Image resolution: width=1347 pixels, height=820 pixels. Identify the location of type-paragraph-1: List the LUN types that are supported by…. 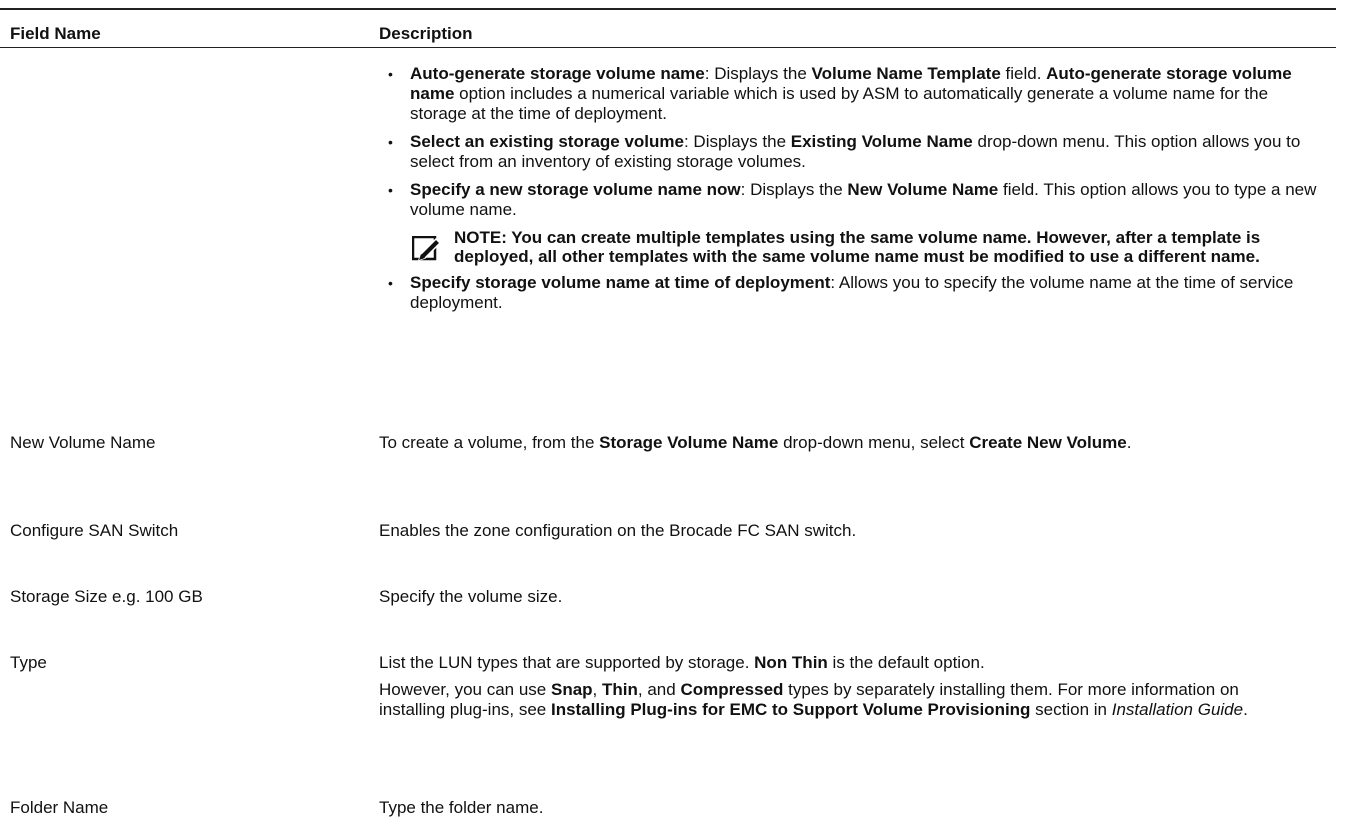
(844, 663).